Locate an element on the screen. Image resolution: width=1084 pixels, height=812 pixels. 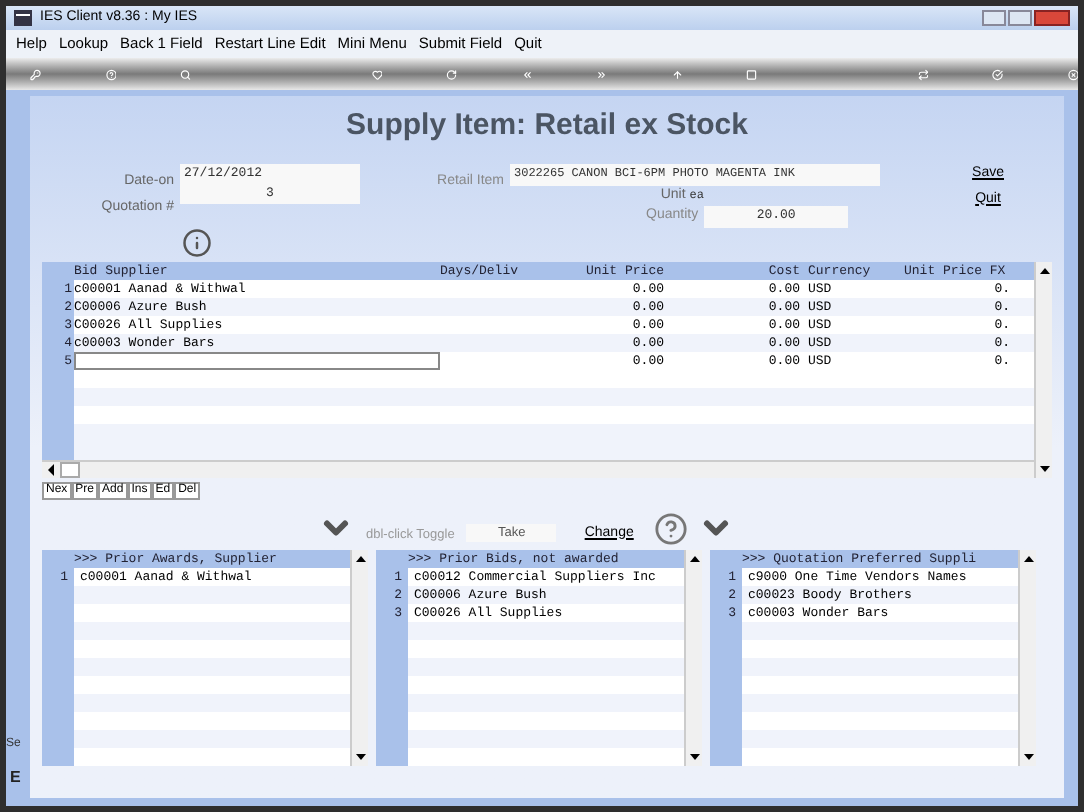
search-icon is located at coordinates (185, 74).